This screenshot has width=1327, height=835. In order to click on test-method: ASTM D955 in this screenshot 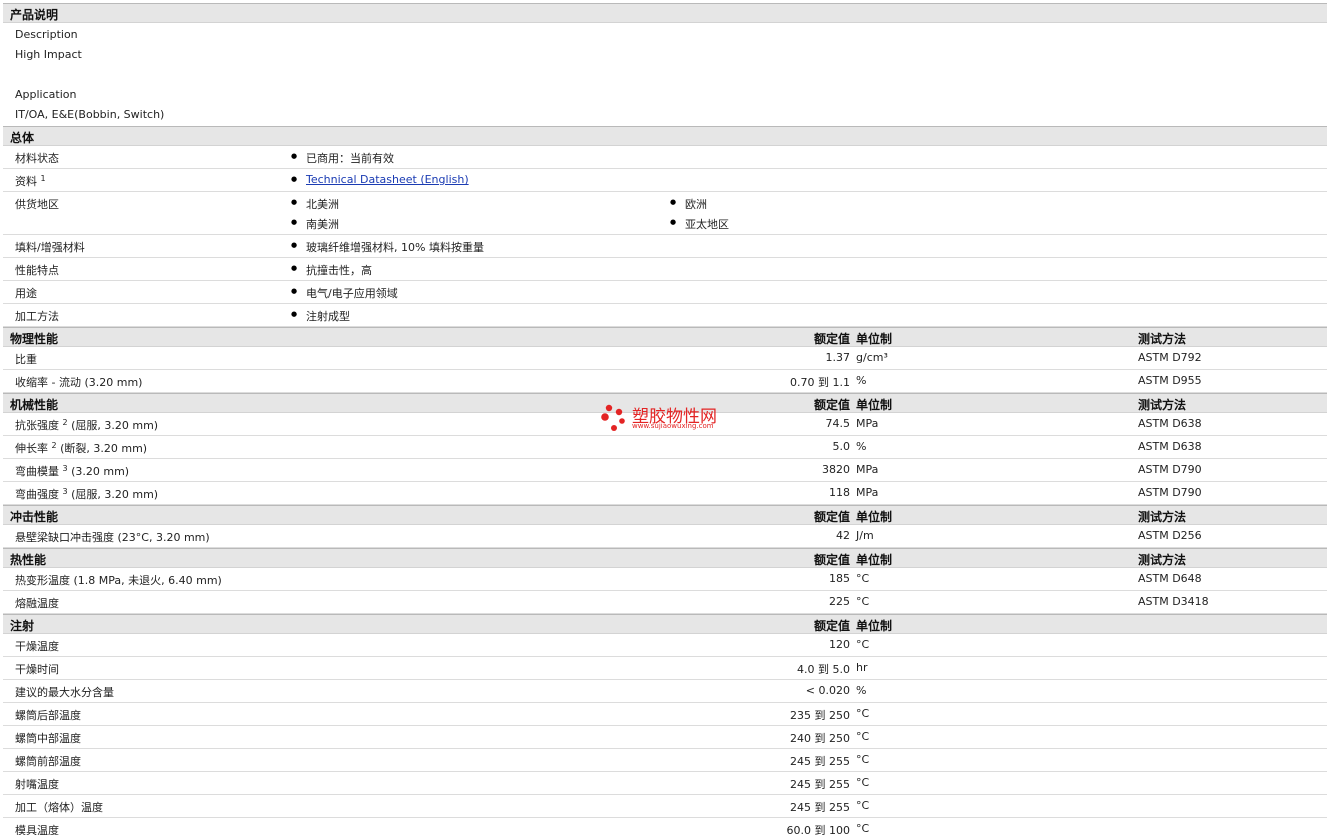, I will do `click(1170, 380)`.